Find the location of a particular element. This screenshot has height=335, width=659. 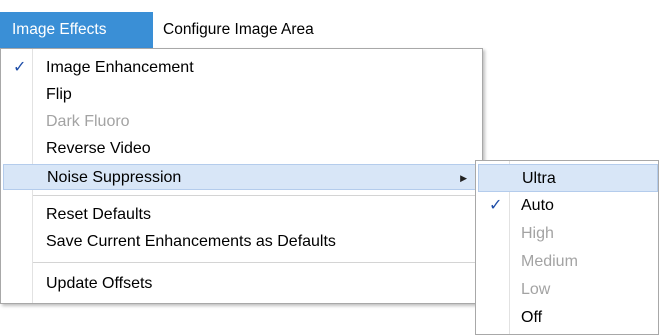

noise-suppression-submenu: Ultra ✓ Auto High Medium Low Off is located at coordinates (567, 247).